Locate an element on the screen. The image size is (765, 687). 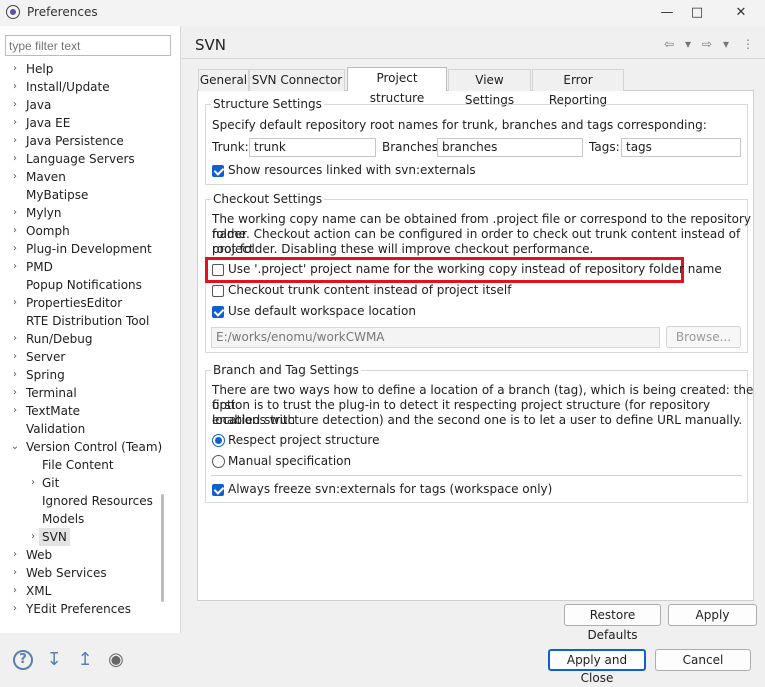
branches-input: branches is located at coordinates (510, 147).